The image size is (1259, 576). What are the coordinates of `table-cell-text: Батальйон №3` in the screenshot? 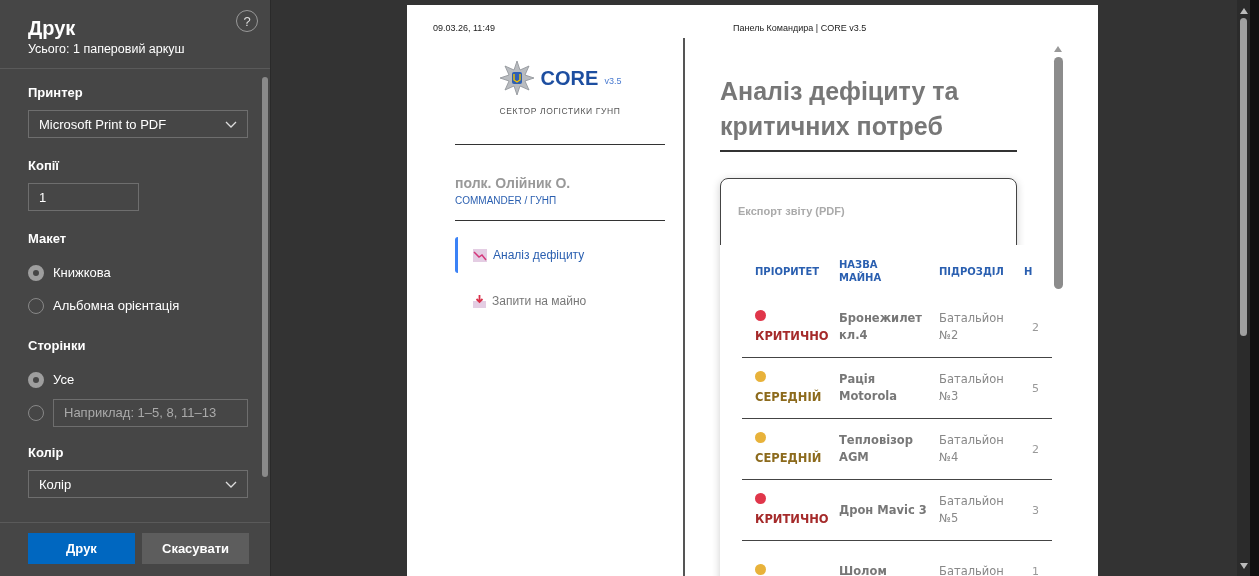 It's located at (972, 388).